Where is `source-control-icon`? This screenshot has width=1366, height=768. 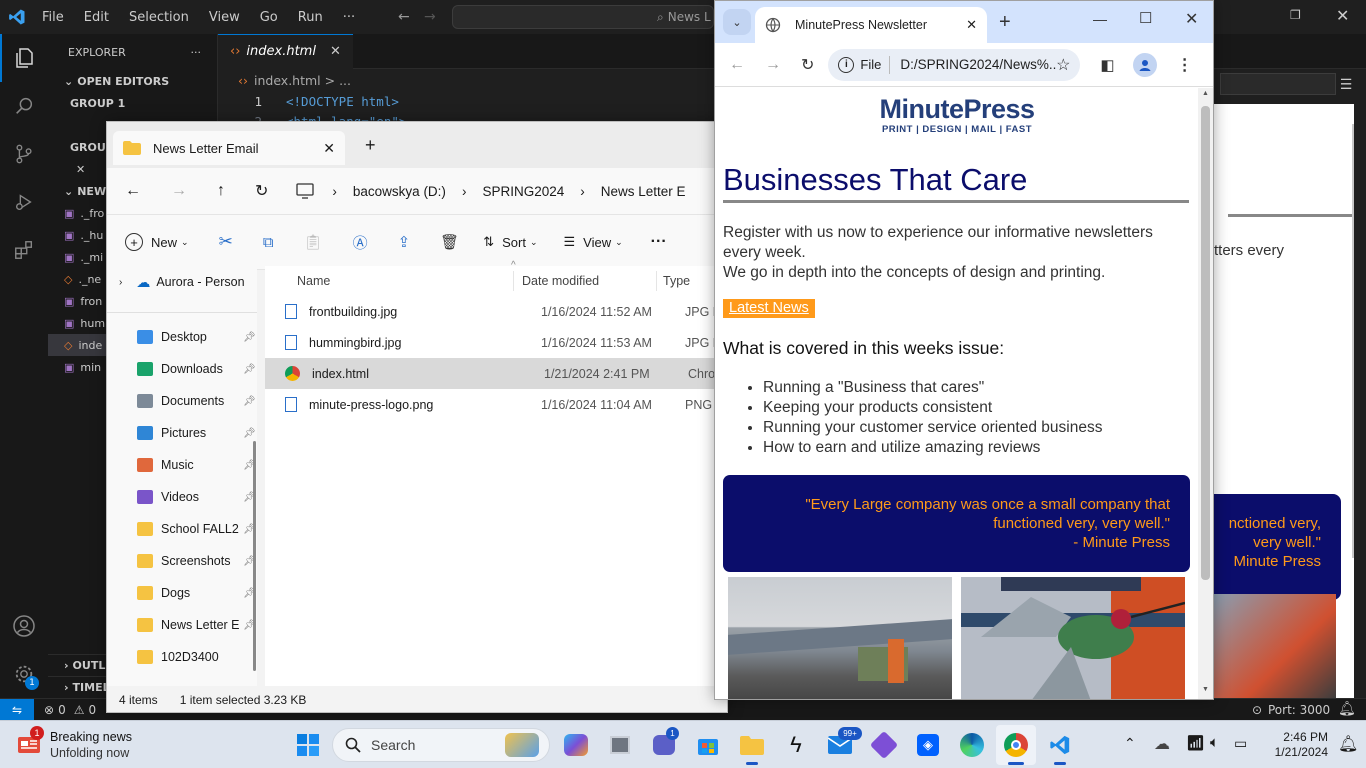 source-control-icon is located at coordinates (24, 154).